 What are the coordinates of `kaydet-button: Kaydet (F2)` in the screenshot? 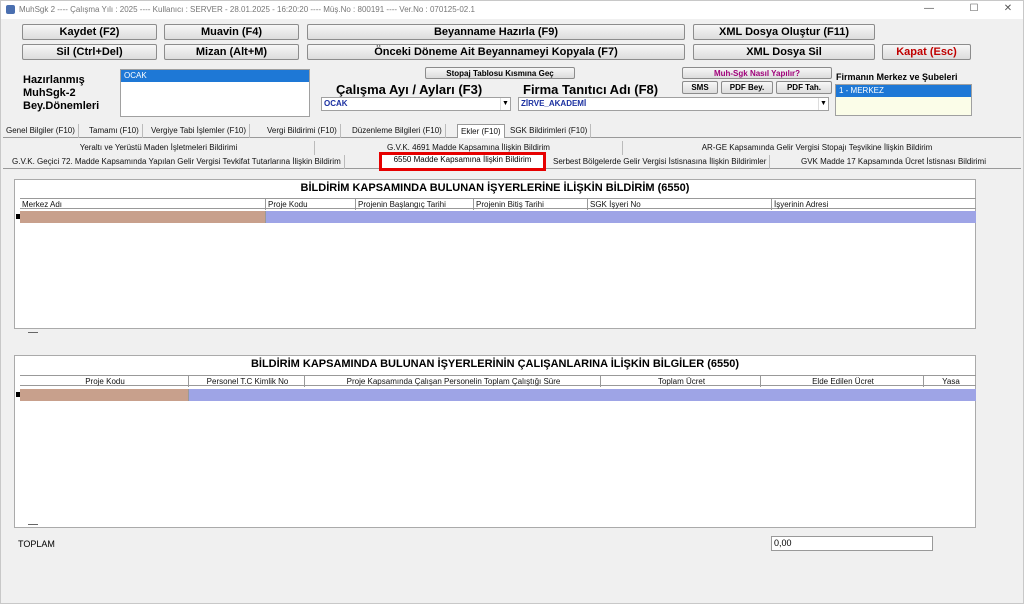 It's located at (89, 32).